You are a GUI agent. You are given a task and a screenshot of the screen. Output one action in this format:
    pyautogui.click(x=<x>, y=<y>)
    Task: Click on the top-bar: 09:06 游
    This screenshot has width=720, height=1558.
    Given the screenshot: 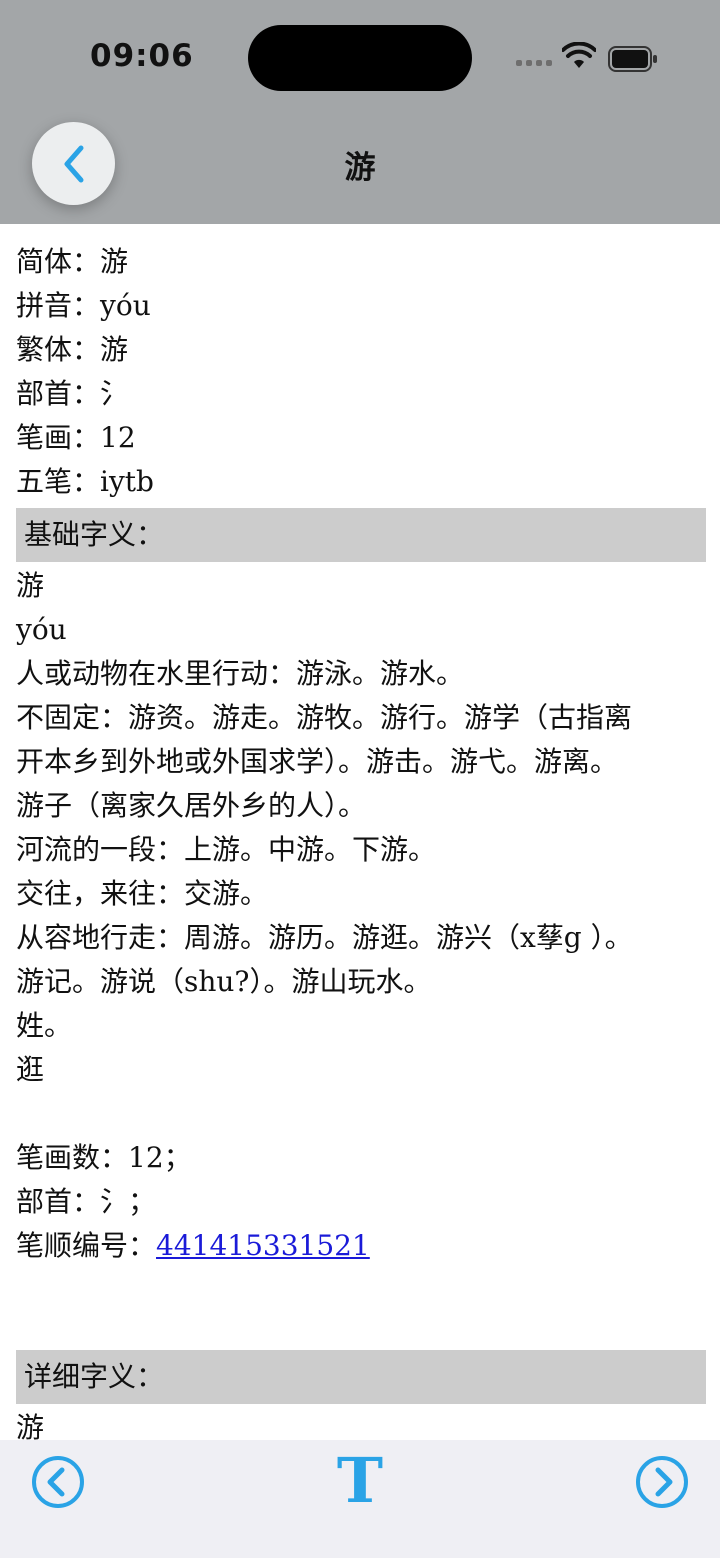 What is the action you would take?
    pyautogui.click(x=360, y=112)
    